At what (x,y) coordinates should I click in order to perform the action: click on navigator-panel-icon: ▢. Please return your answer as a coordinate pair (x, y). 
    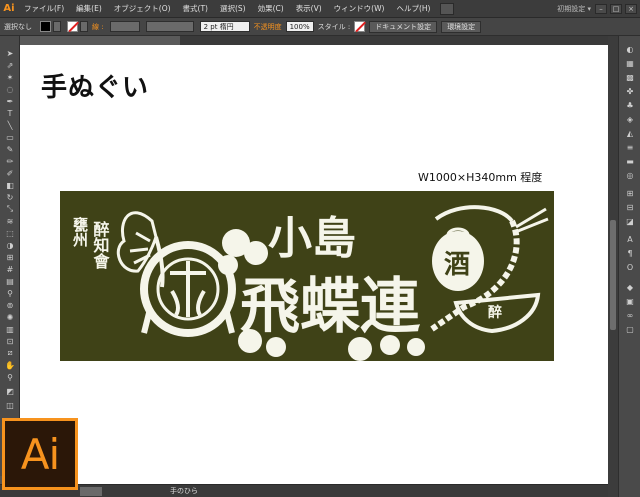
    Looking at the image, I should click on (630, 329).